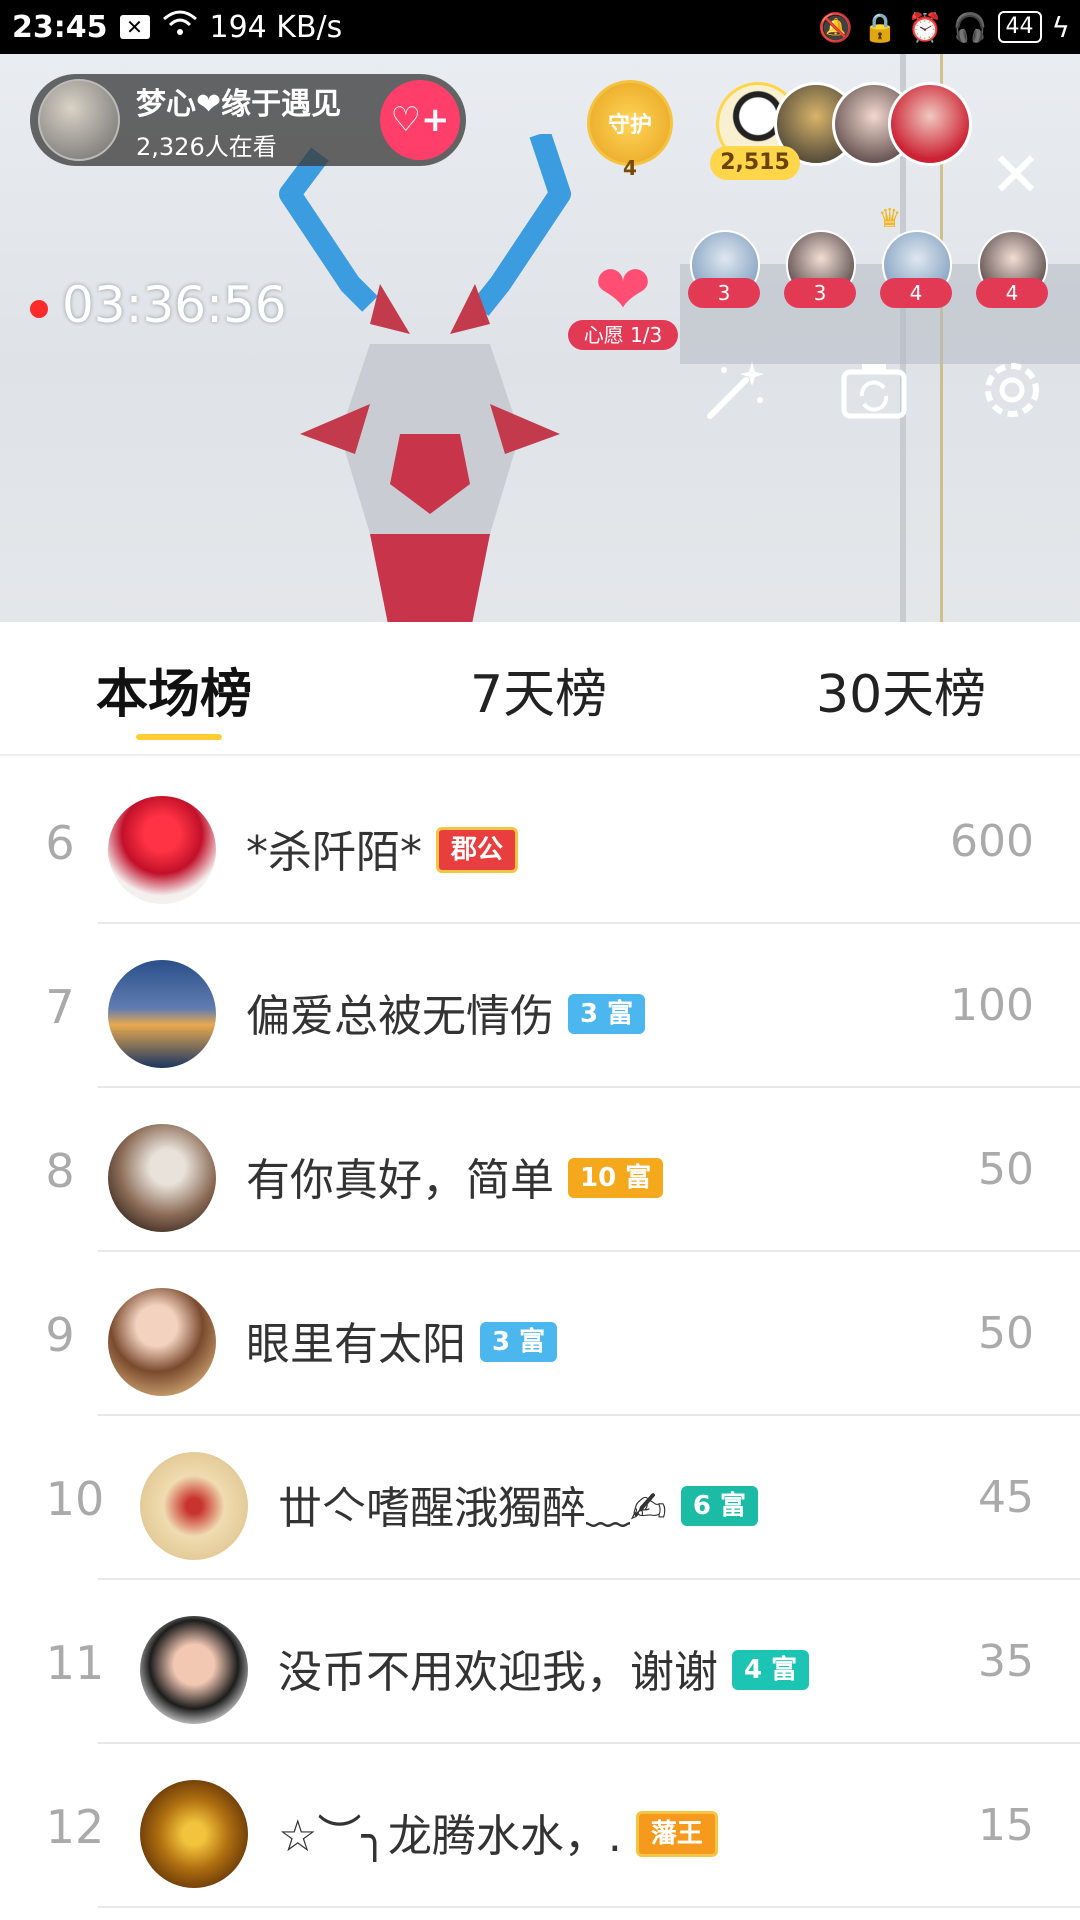 This screenshot has width=1080, height=1920. What do you see at coordinates (498, 1832) in the screenshot?
I see `user-name: ☆︶╮龙腾水水，. 藩王` at bounding box center [498, 1832].